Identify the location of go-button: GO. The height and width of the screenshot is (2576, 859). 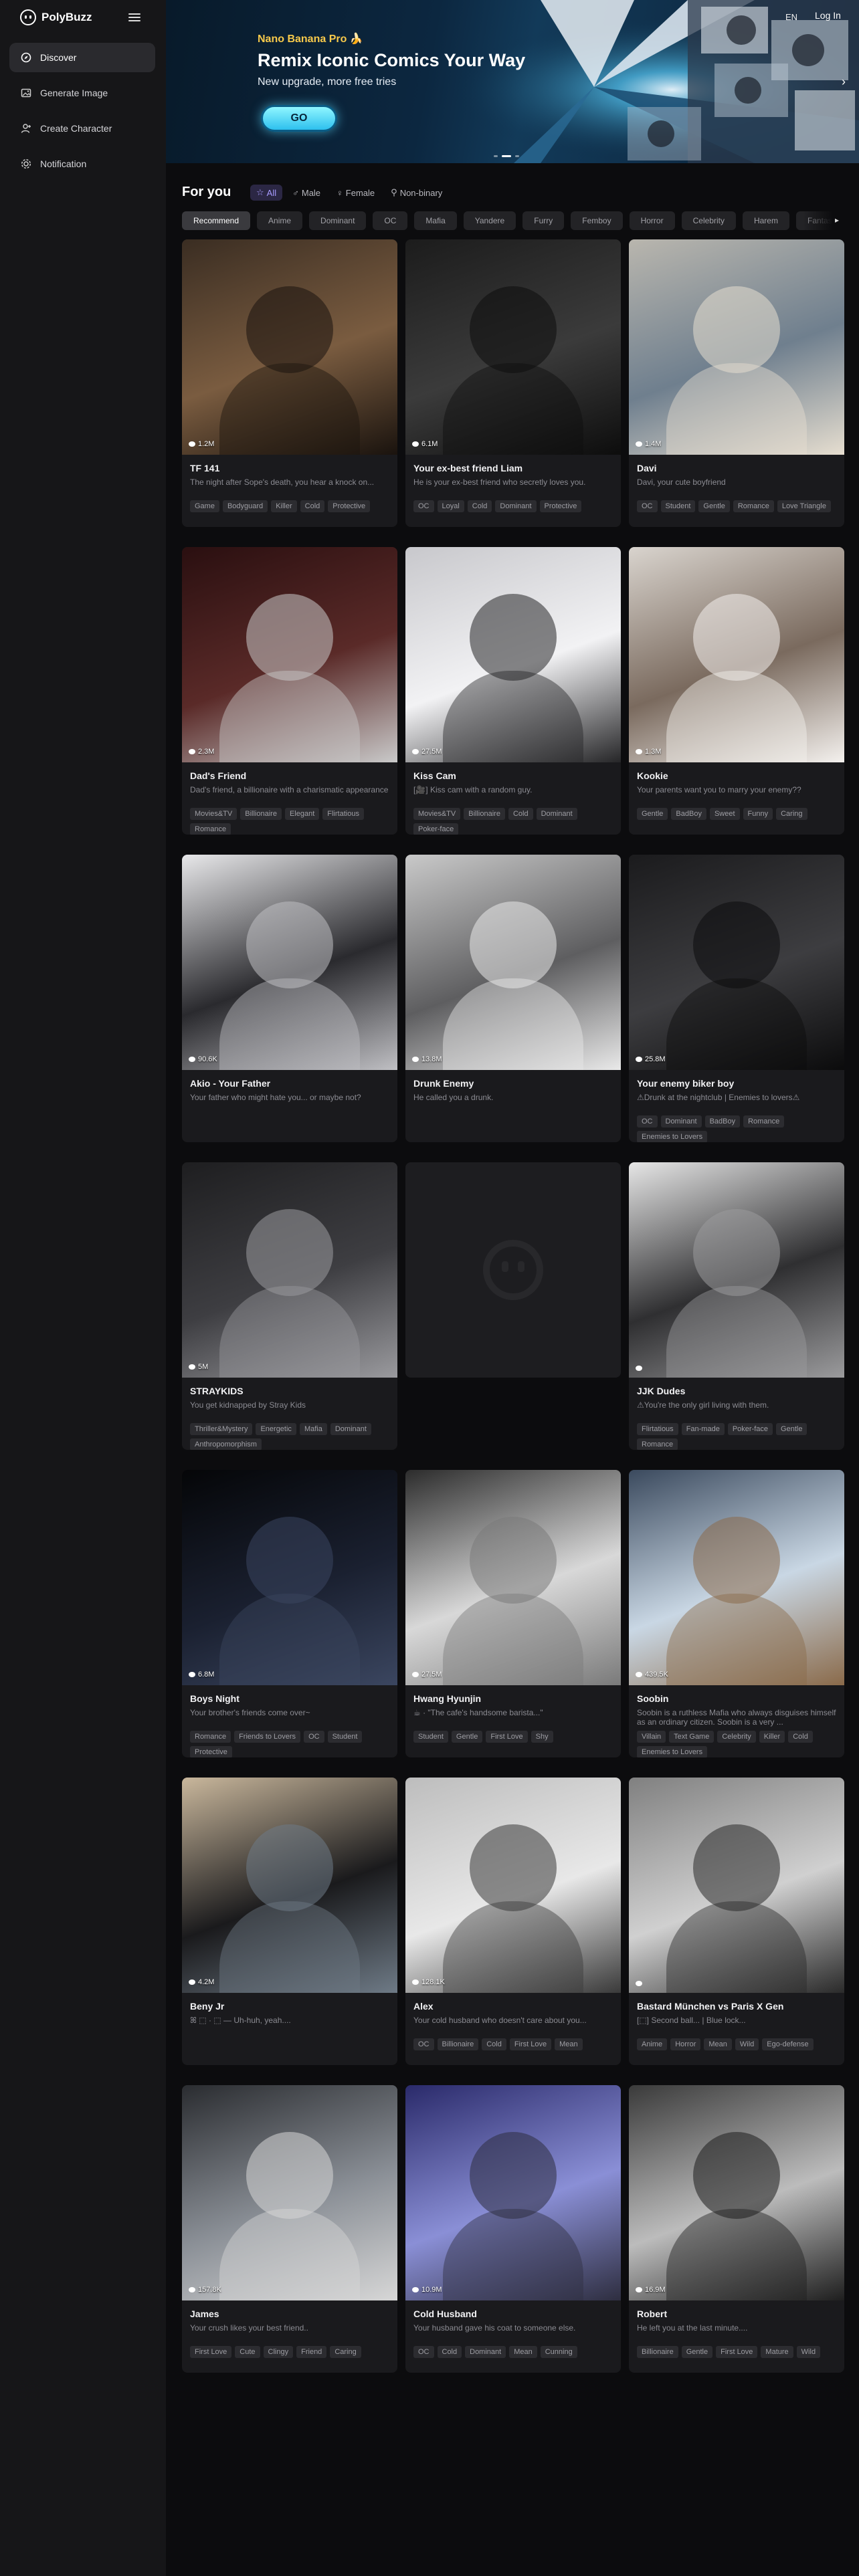
(299, 118).